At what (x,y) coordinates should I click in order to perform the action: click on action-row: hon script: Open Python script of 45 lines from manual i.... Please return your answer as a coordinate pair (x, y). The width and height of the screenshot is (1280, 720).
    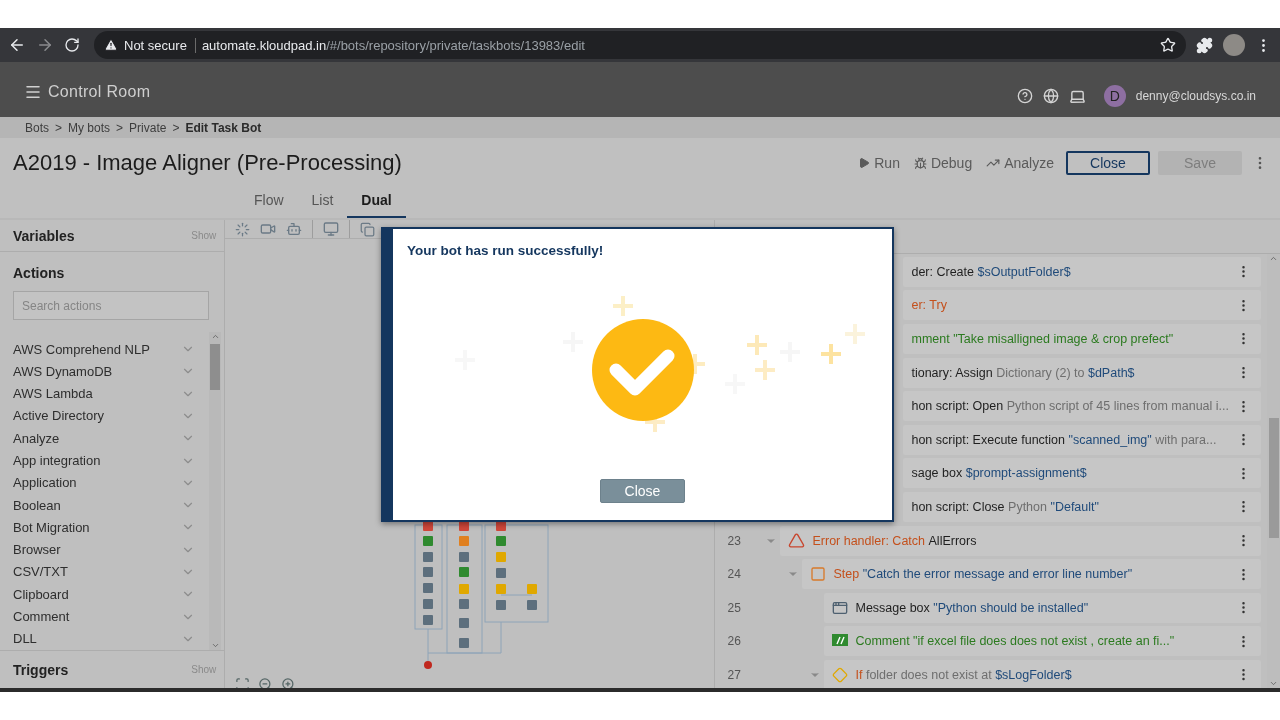
    Looking at the image, I should click on (1082, 406).